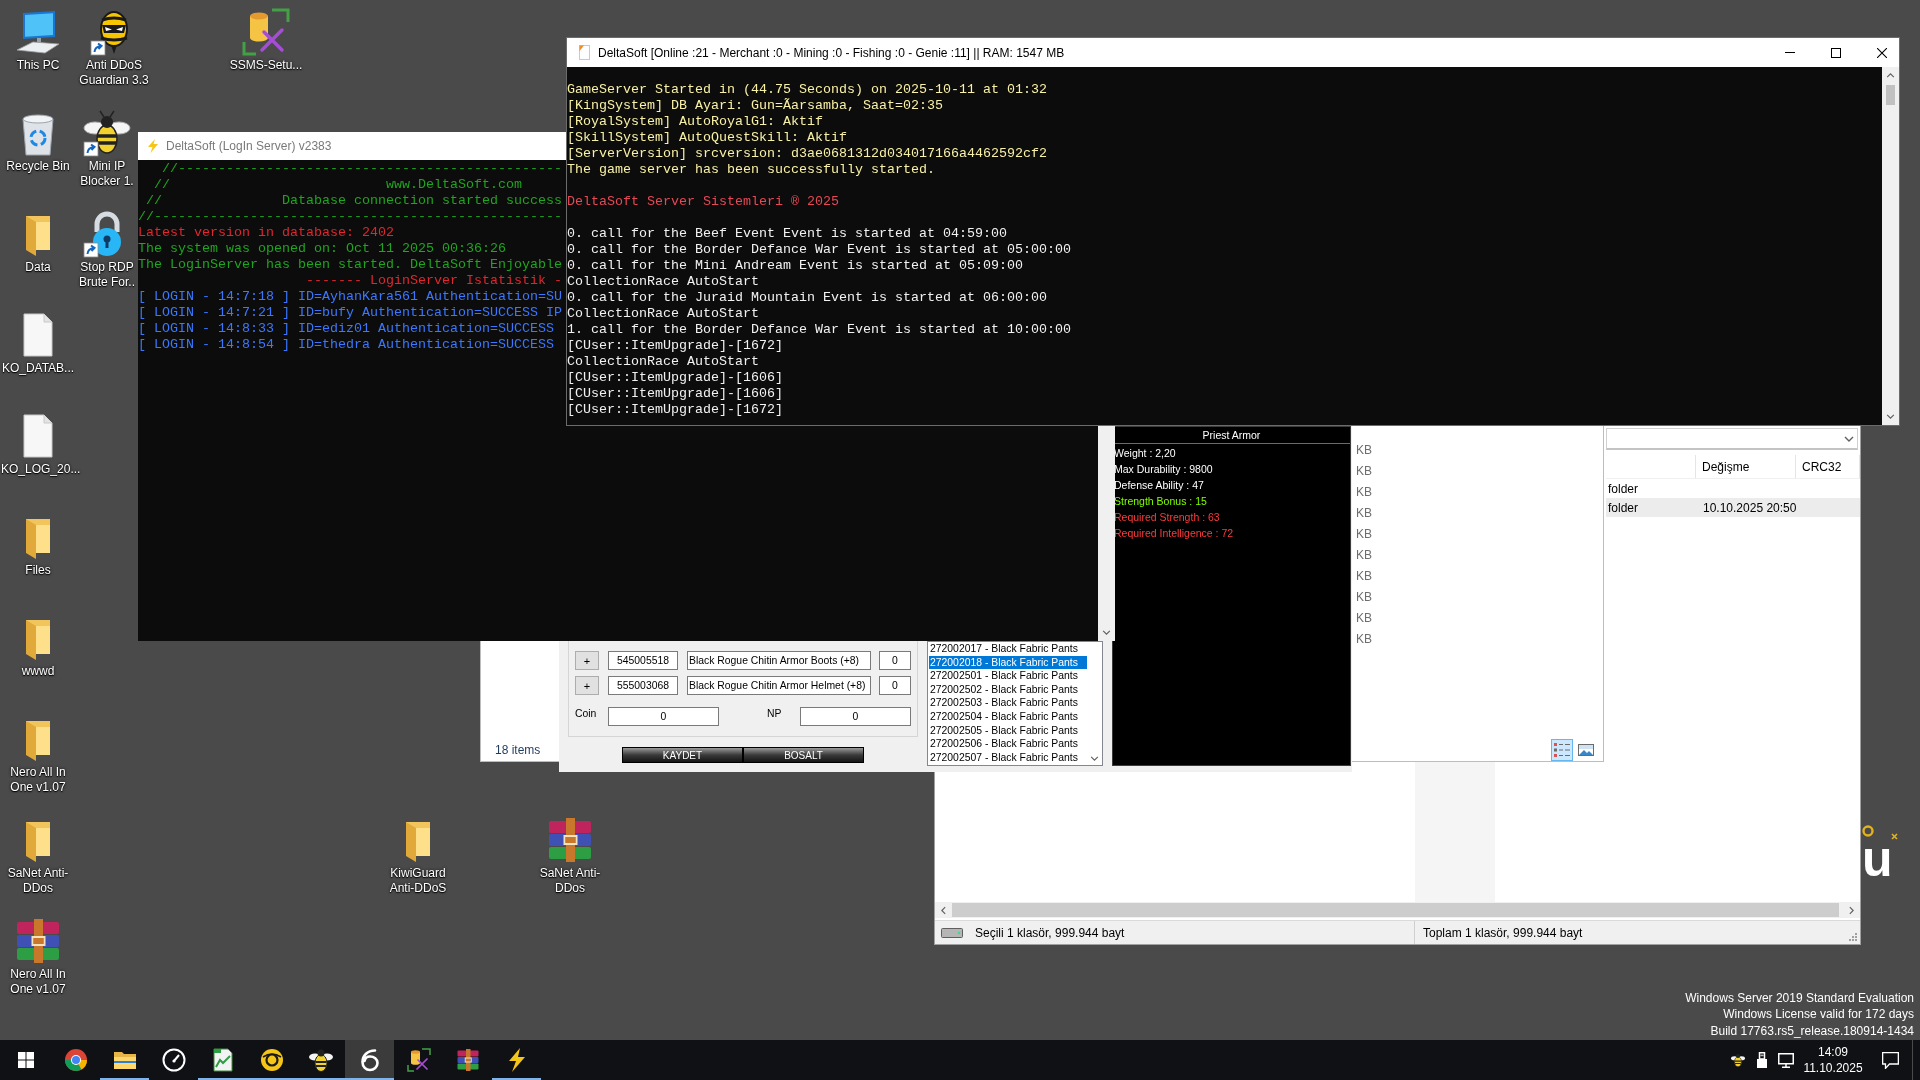 The image size is (1920, 1080). Describe the element at coordinates (1868, 831) in the screenshot. I see `ring-icon` at that location.